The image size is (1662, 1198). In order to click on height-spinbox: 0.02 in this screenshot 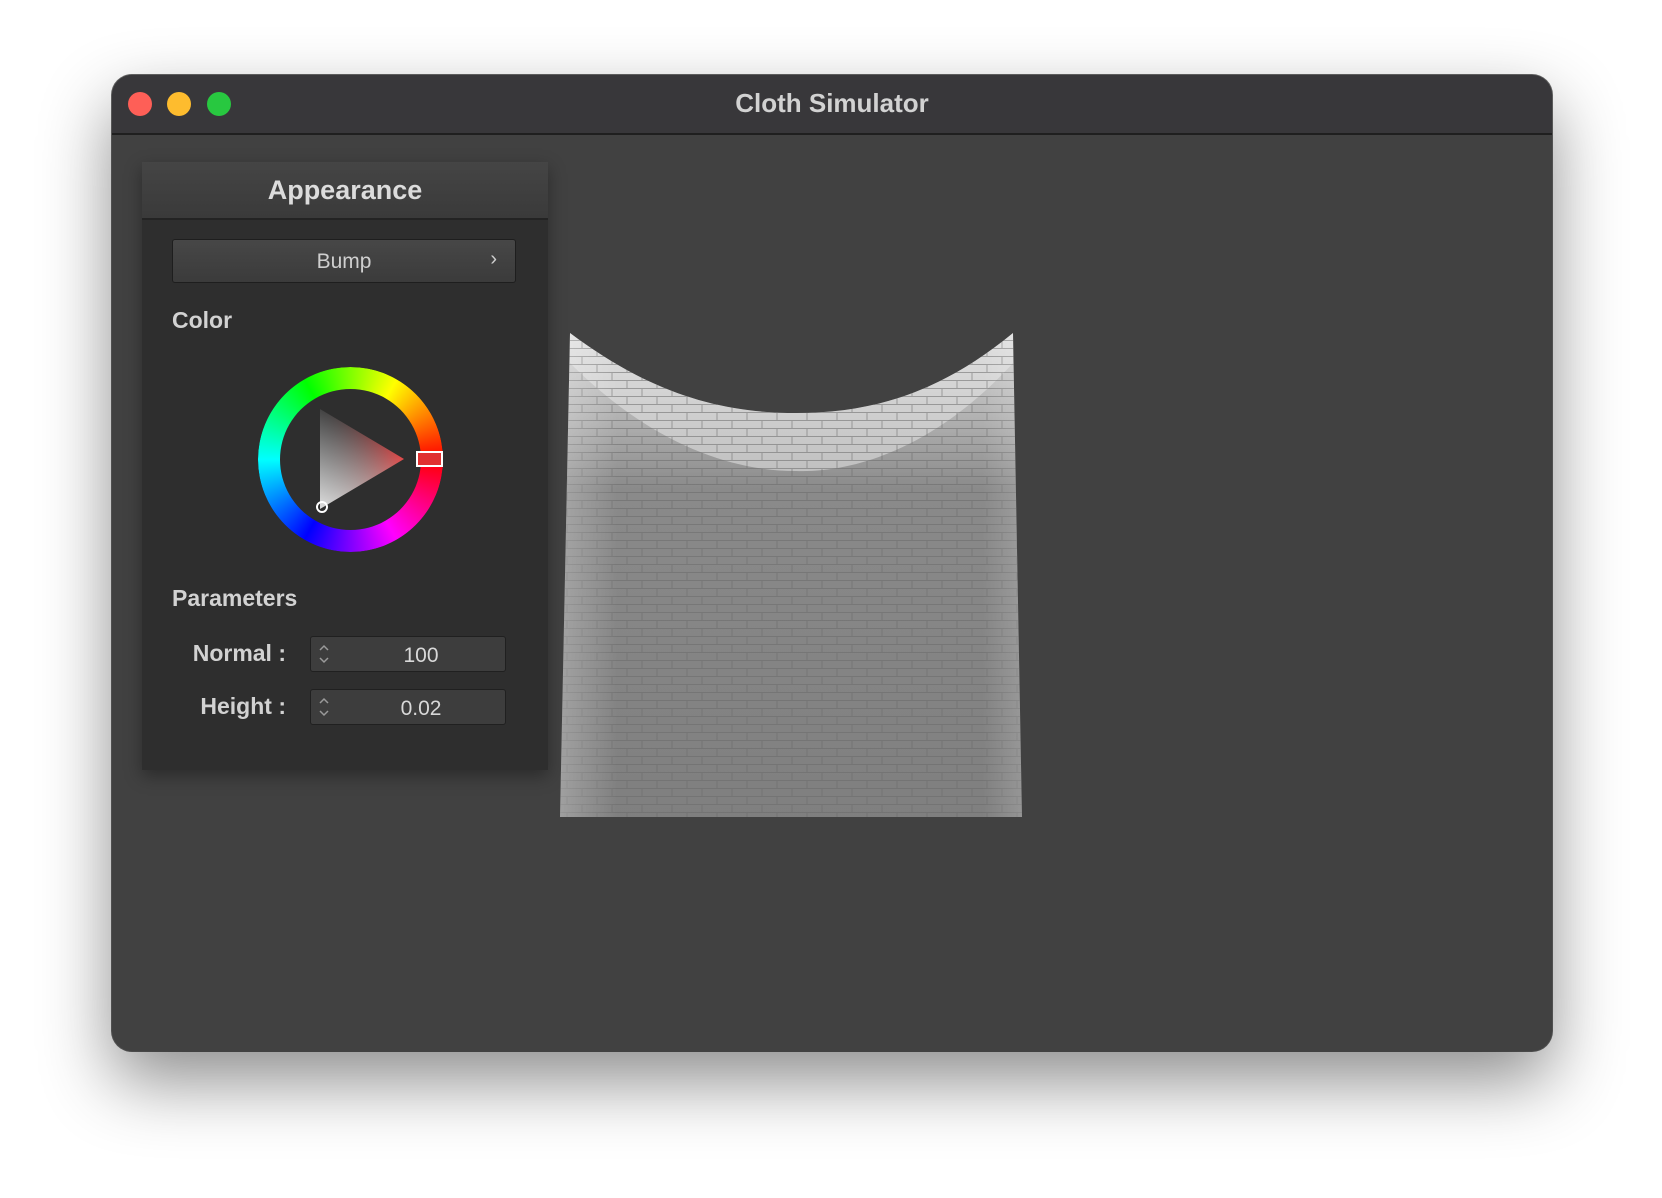, I will do `click(408, 707)`.